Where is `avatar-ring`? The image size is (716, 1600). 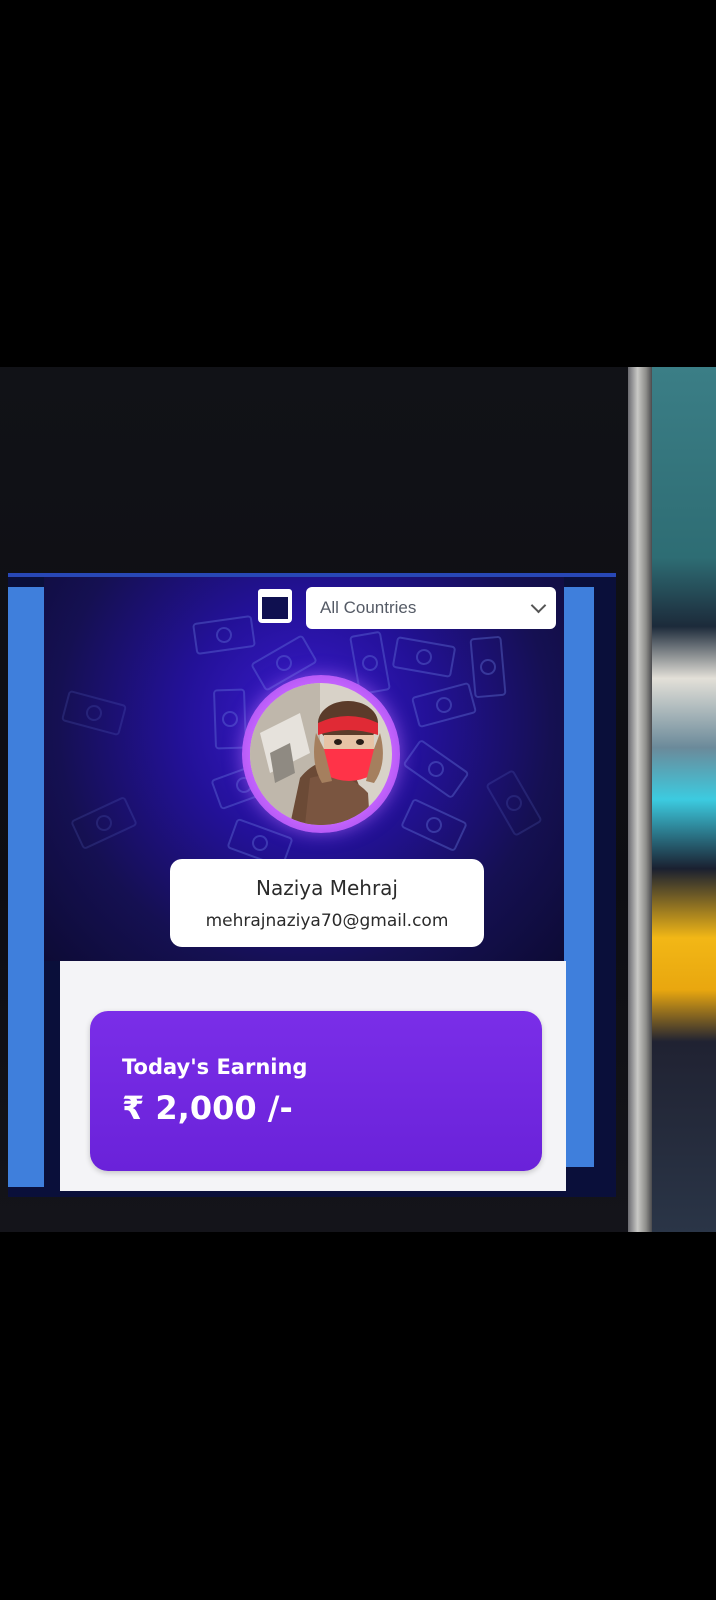
avatar-ring is located at coordinates (321, 754).